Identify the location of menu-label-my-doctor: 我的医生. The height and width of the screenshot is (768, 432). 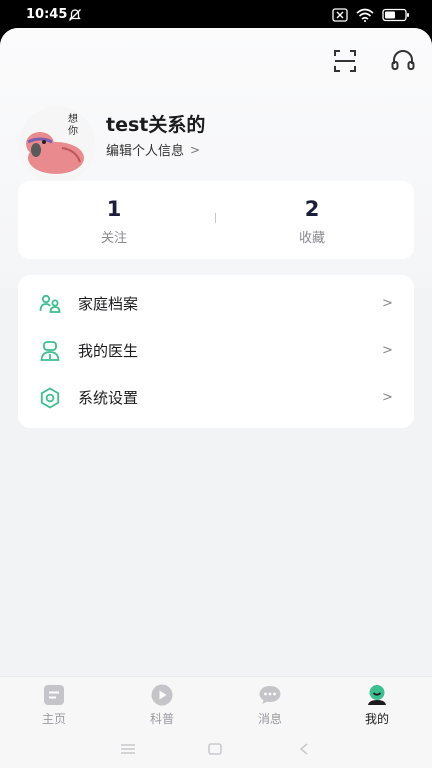
(108, 351).